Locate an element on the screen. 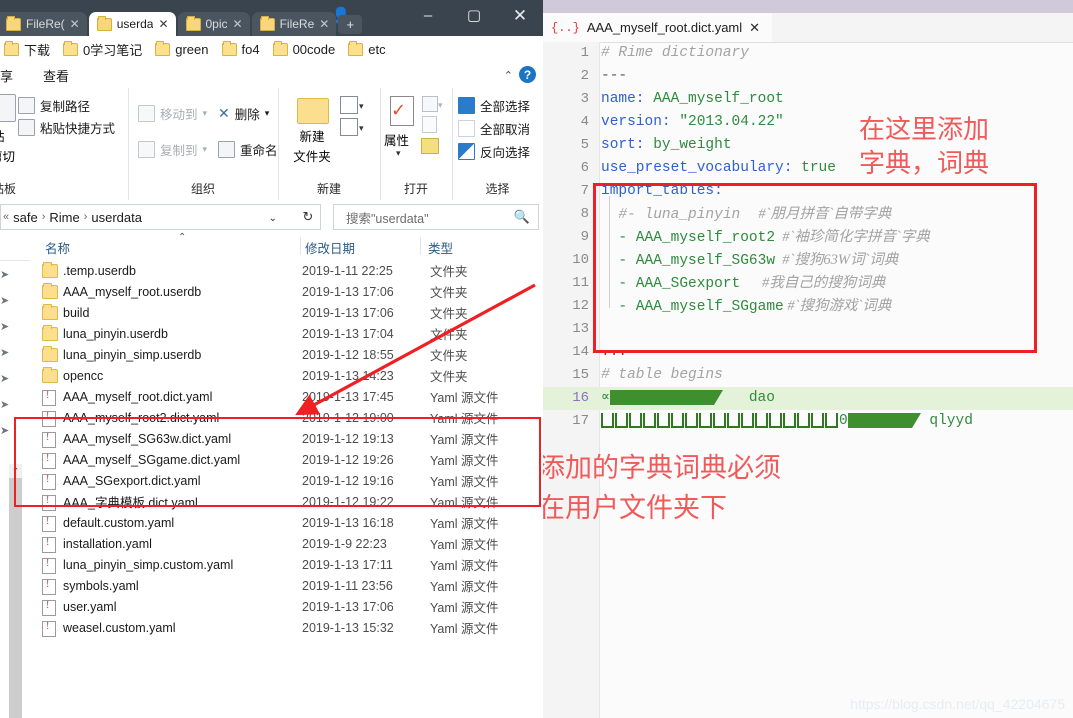 Image resolution: width=1073 pixels, height=718 pixels. table-row: symbols.yaml 2019-1-11 23:56 Yaml 源文件 is located at coordinates (286, 585).